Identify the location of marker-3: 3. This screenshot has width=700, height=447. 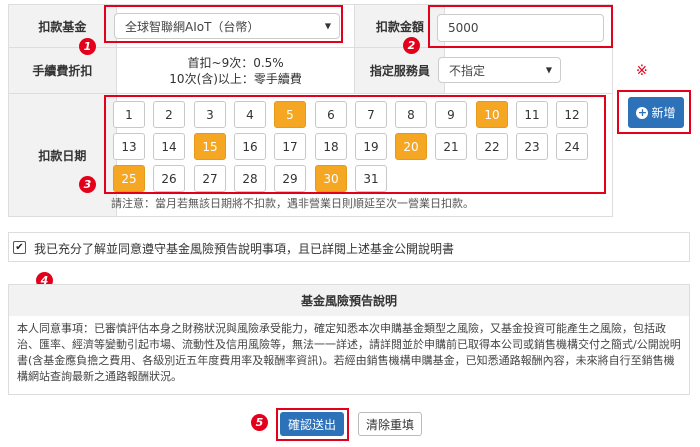
(87, 184).